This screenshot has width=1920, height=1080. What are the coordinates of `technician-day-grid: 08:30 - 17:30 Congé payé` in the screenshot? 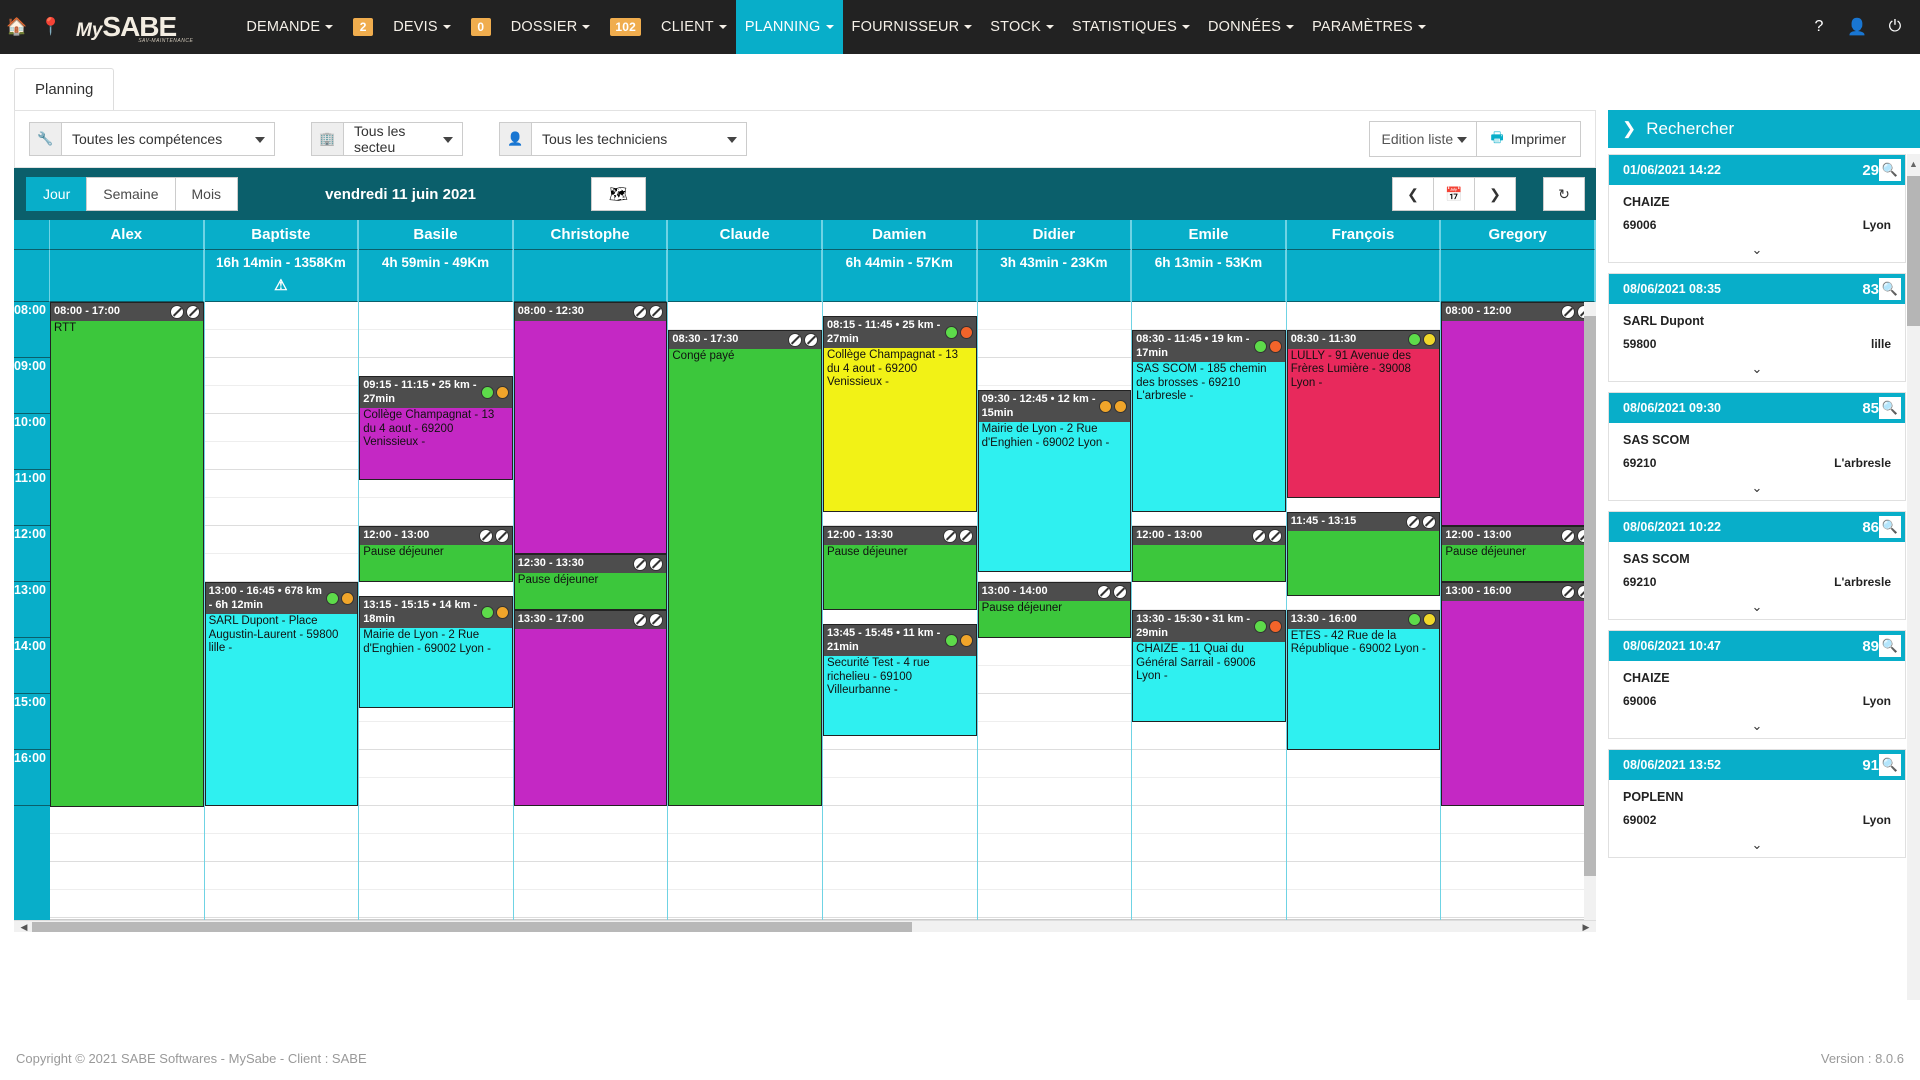 It's located at (745, 611).